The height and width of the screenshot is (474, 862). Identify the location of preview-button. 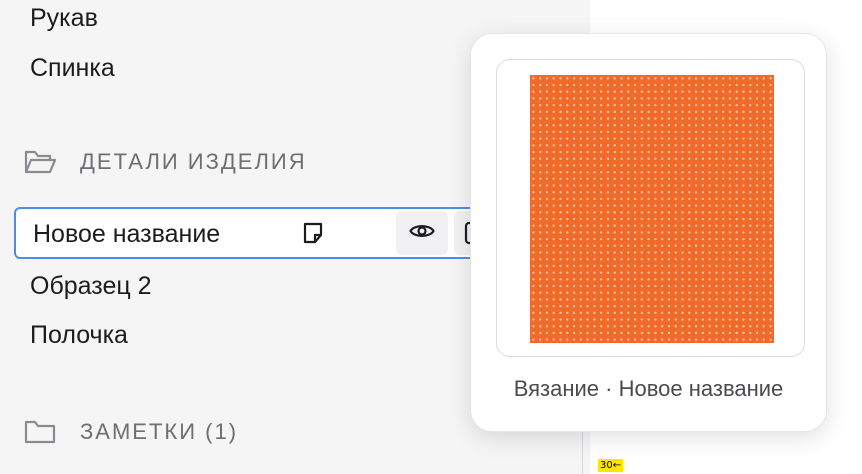
(422, 233).